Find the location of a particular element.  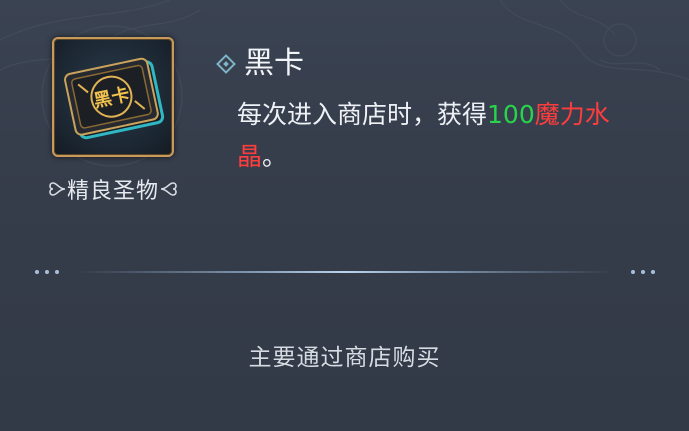

quality-text: 精良圣物 is located at coordinates (112, 191).